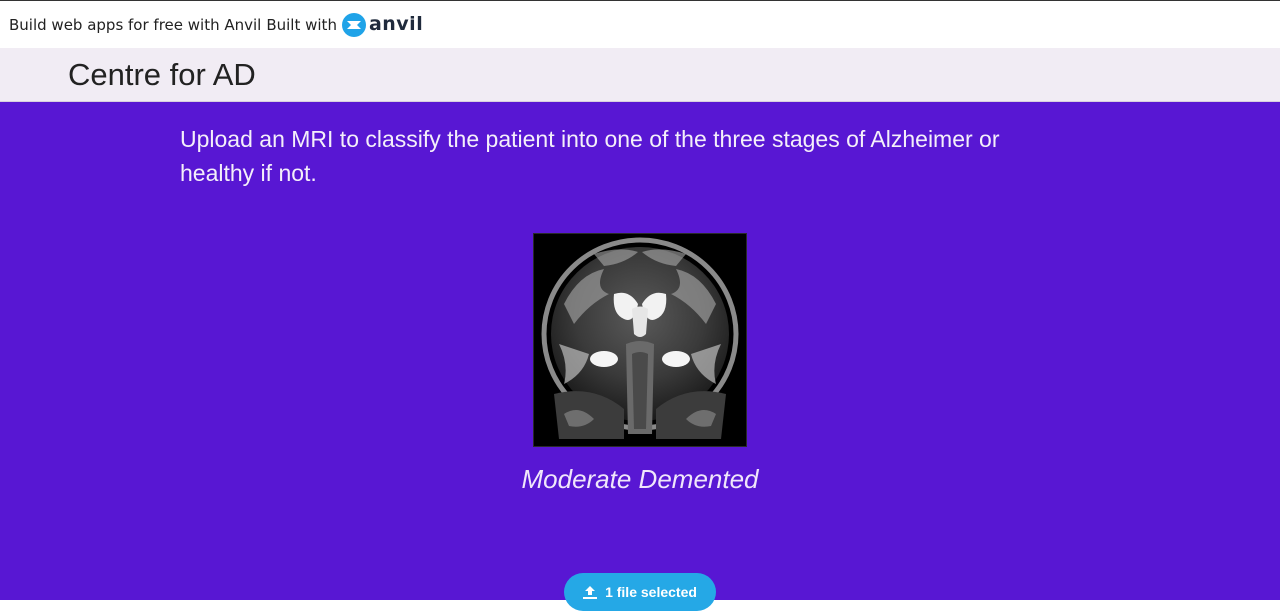  Describe the element at coordinates (162, 74) in the screenshot. I see `page-title: Centre for AD` at that location.